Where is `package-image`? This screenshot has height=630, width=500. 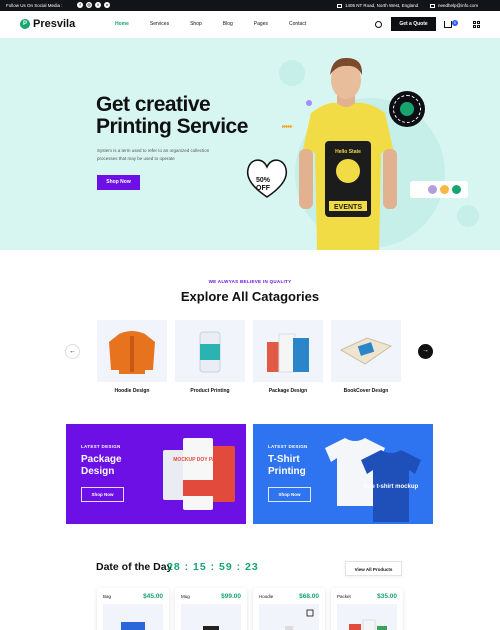
package-image is located at coordinates (288, 353).